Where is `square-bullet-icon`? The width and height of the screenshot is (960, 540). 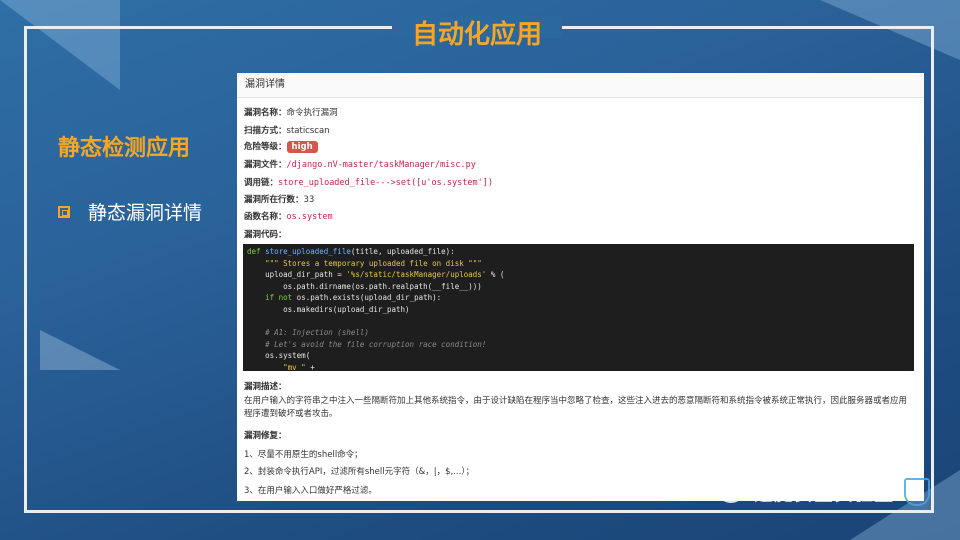 square-bullet-icon is located at coordinates (64, 211).